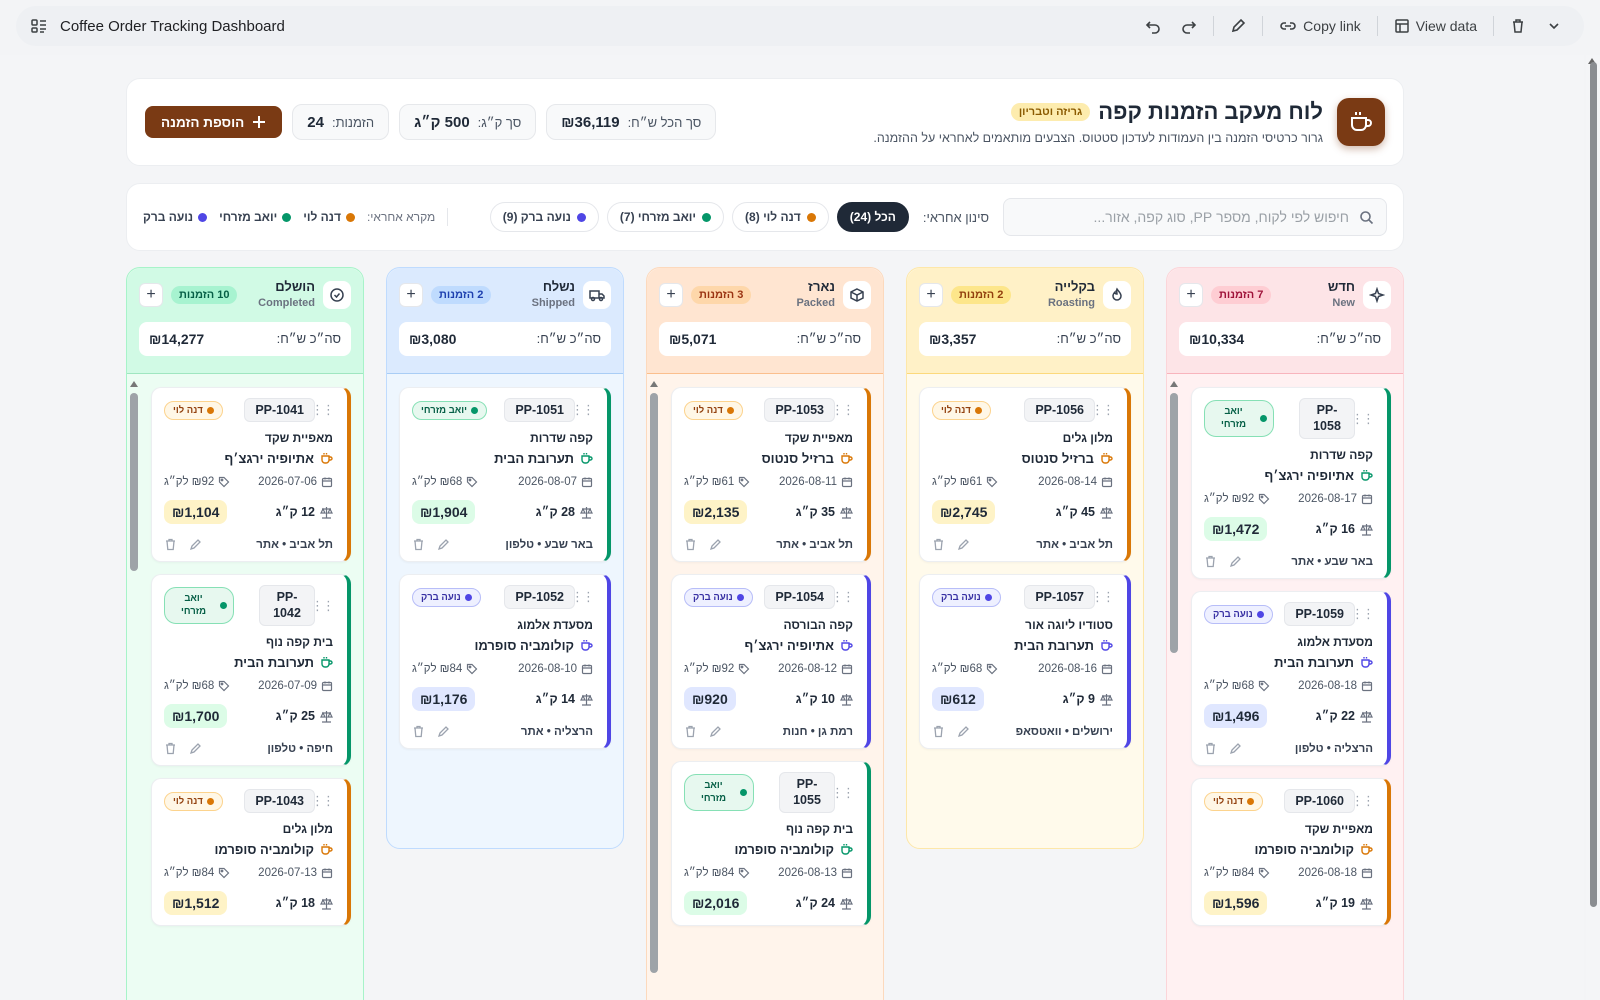 The image size is (1600, 1000). What do you see at coordinates (1593, 484) in the screenshot?
I see `page-scrollbar-thumb` at bounding box center [1593, 484].